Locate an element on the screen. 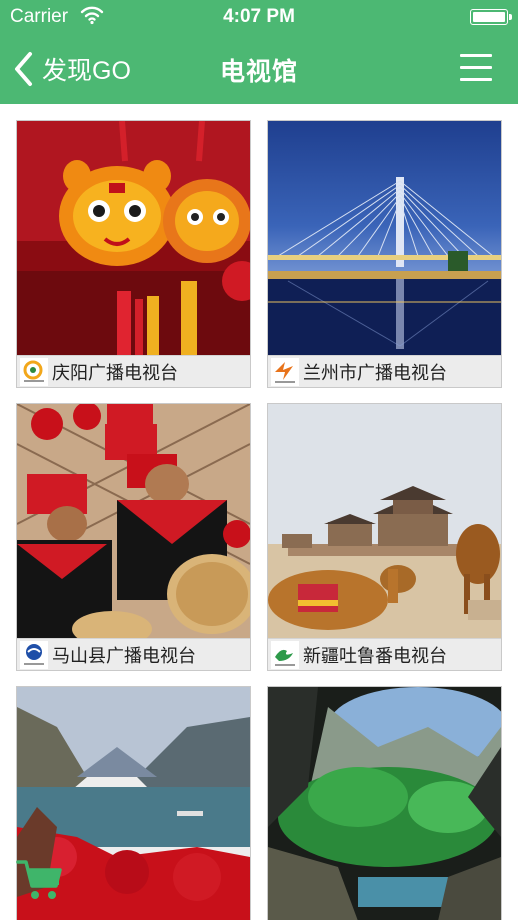 This screenshot has height=920, width=518. desert-camels-fortress-photo is located at coordinates (384, 521).